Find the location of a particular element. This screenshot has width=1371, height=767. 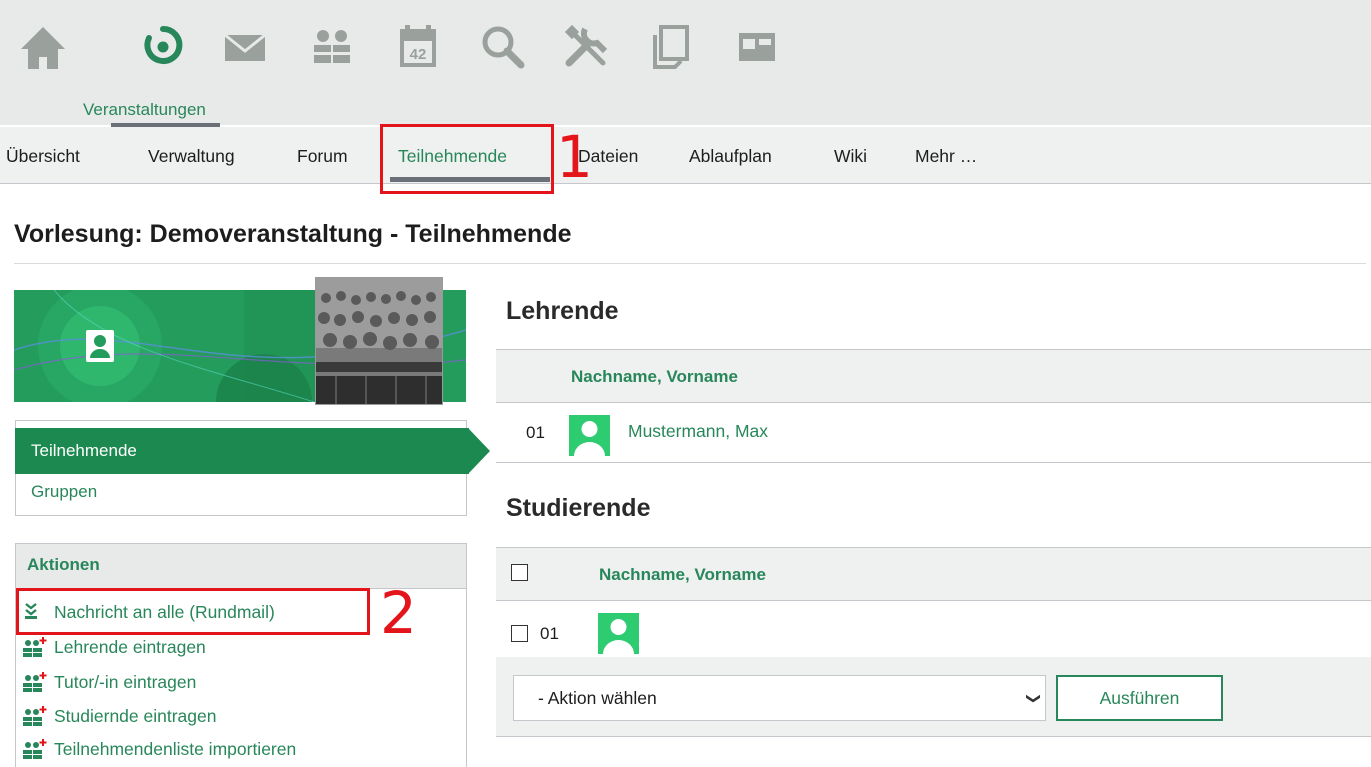

active-tab-indicator is located at coordinates (470, 179).